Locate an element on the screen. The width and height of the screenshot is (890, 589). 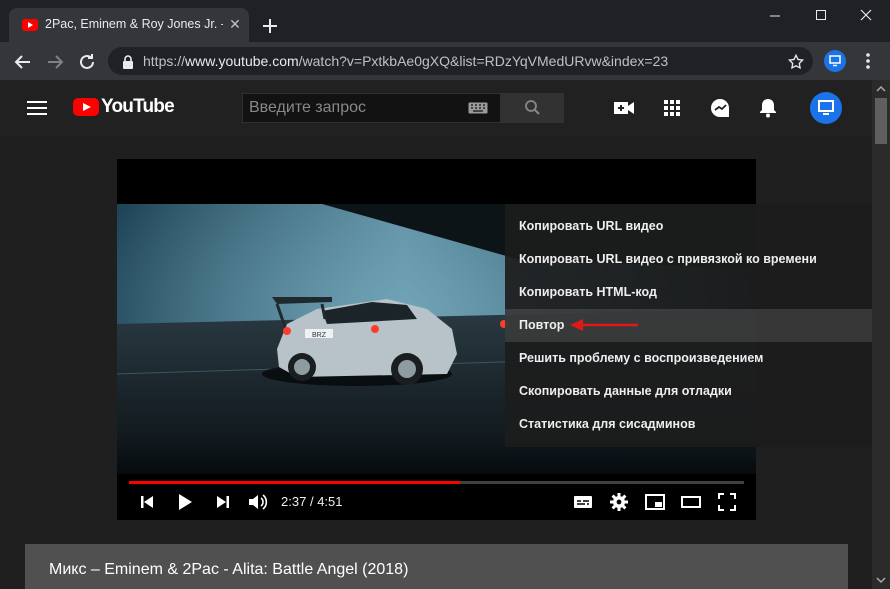
plus-icon is located at coordinates (270, 26).